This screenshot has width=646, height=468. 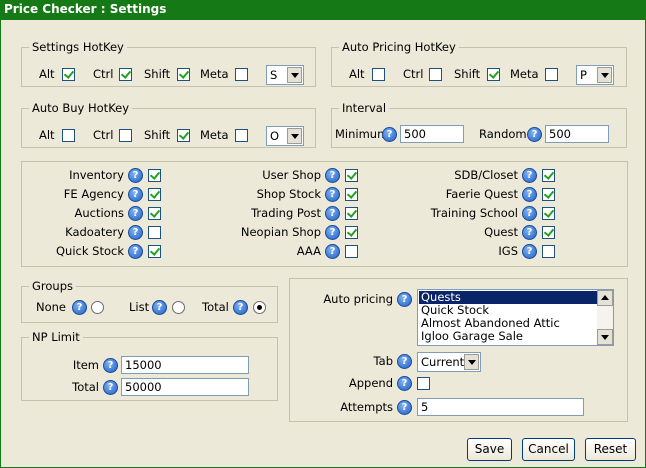 I want to click on buy-shift-checkbox, so click(x=183, y=135).